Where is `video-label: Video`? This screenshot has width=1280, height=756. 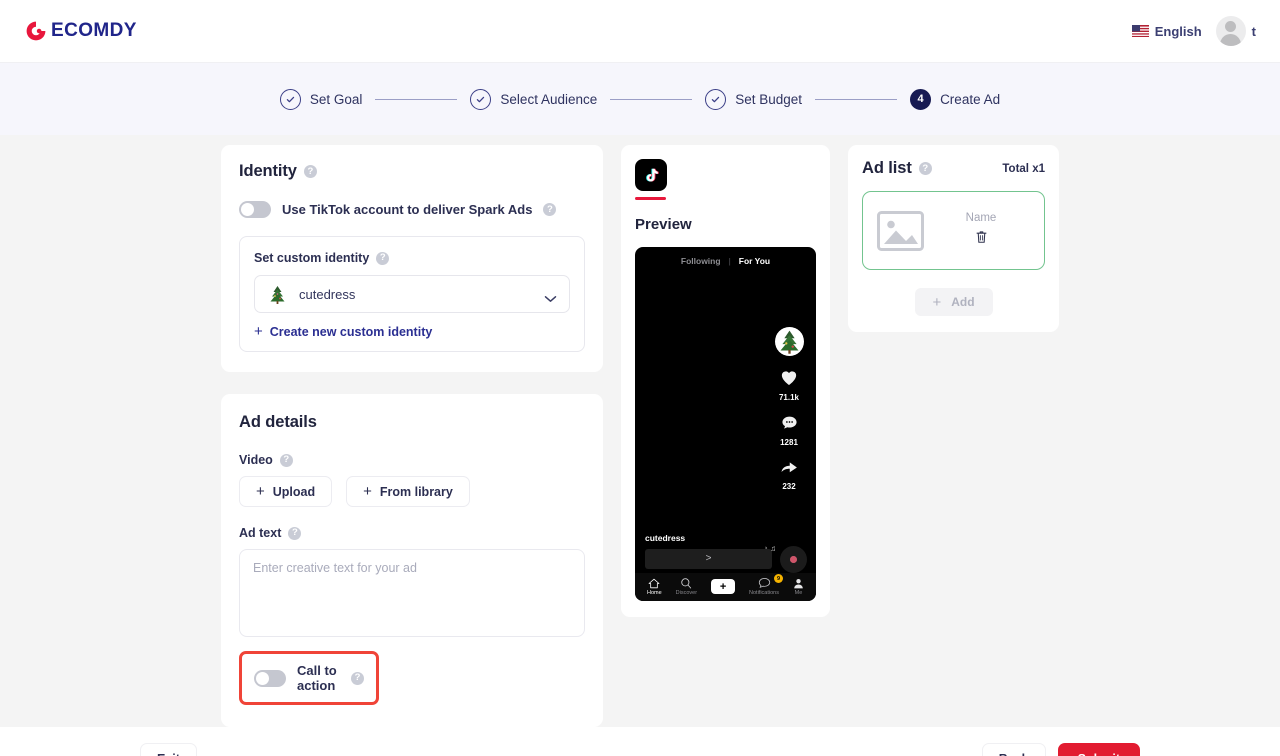 video-label: Video is located at coordinates (256, 460).